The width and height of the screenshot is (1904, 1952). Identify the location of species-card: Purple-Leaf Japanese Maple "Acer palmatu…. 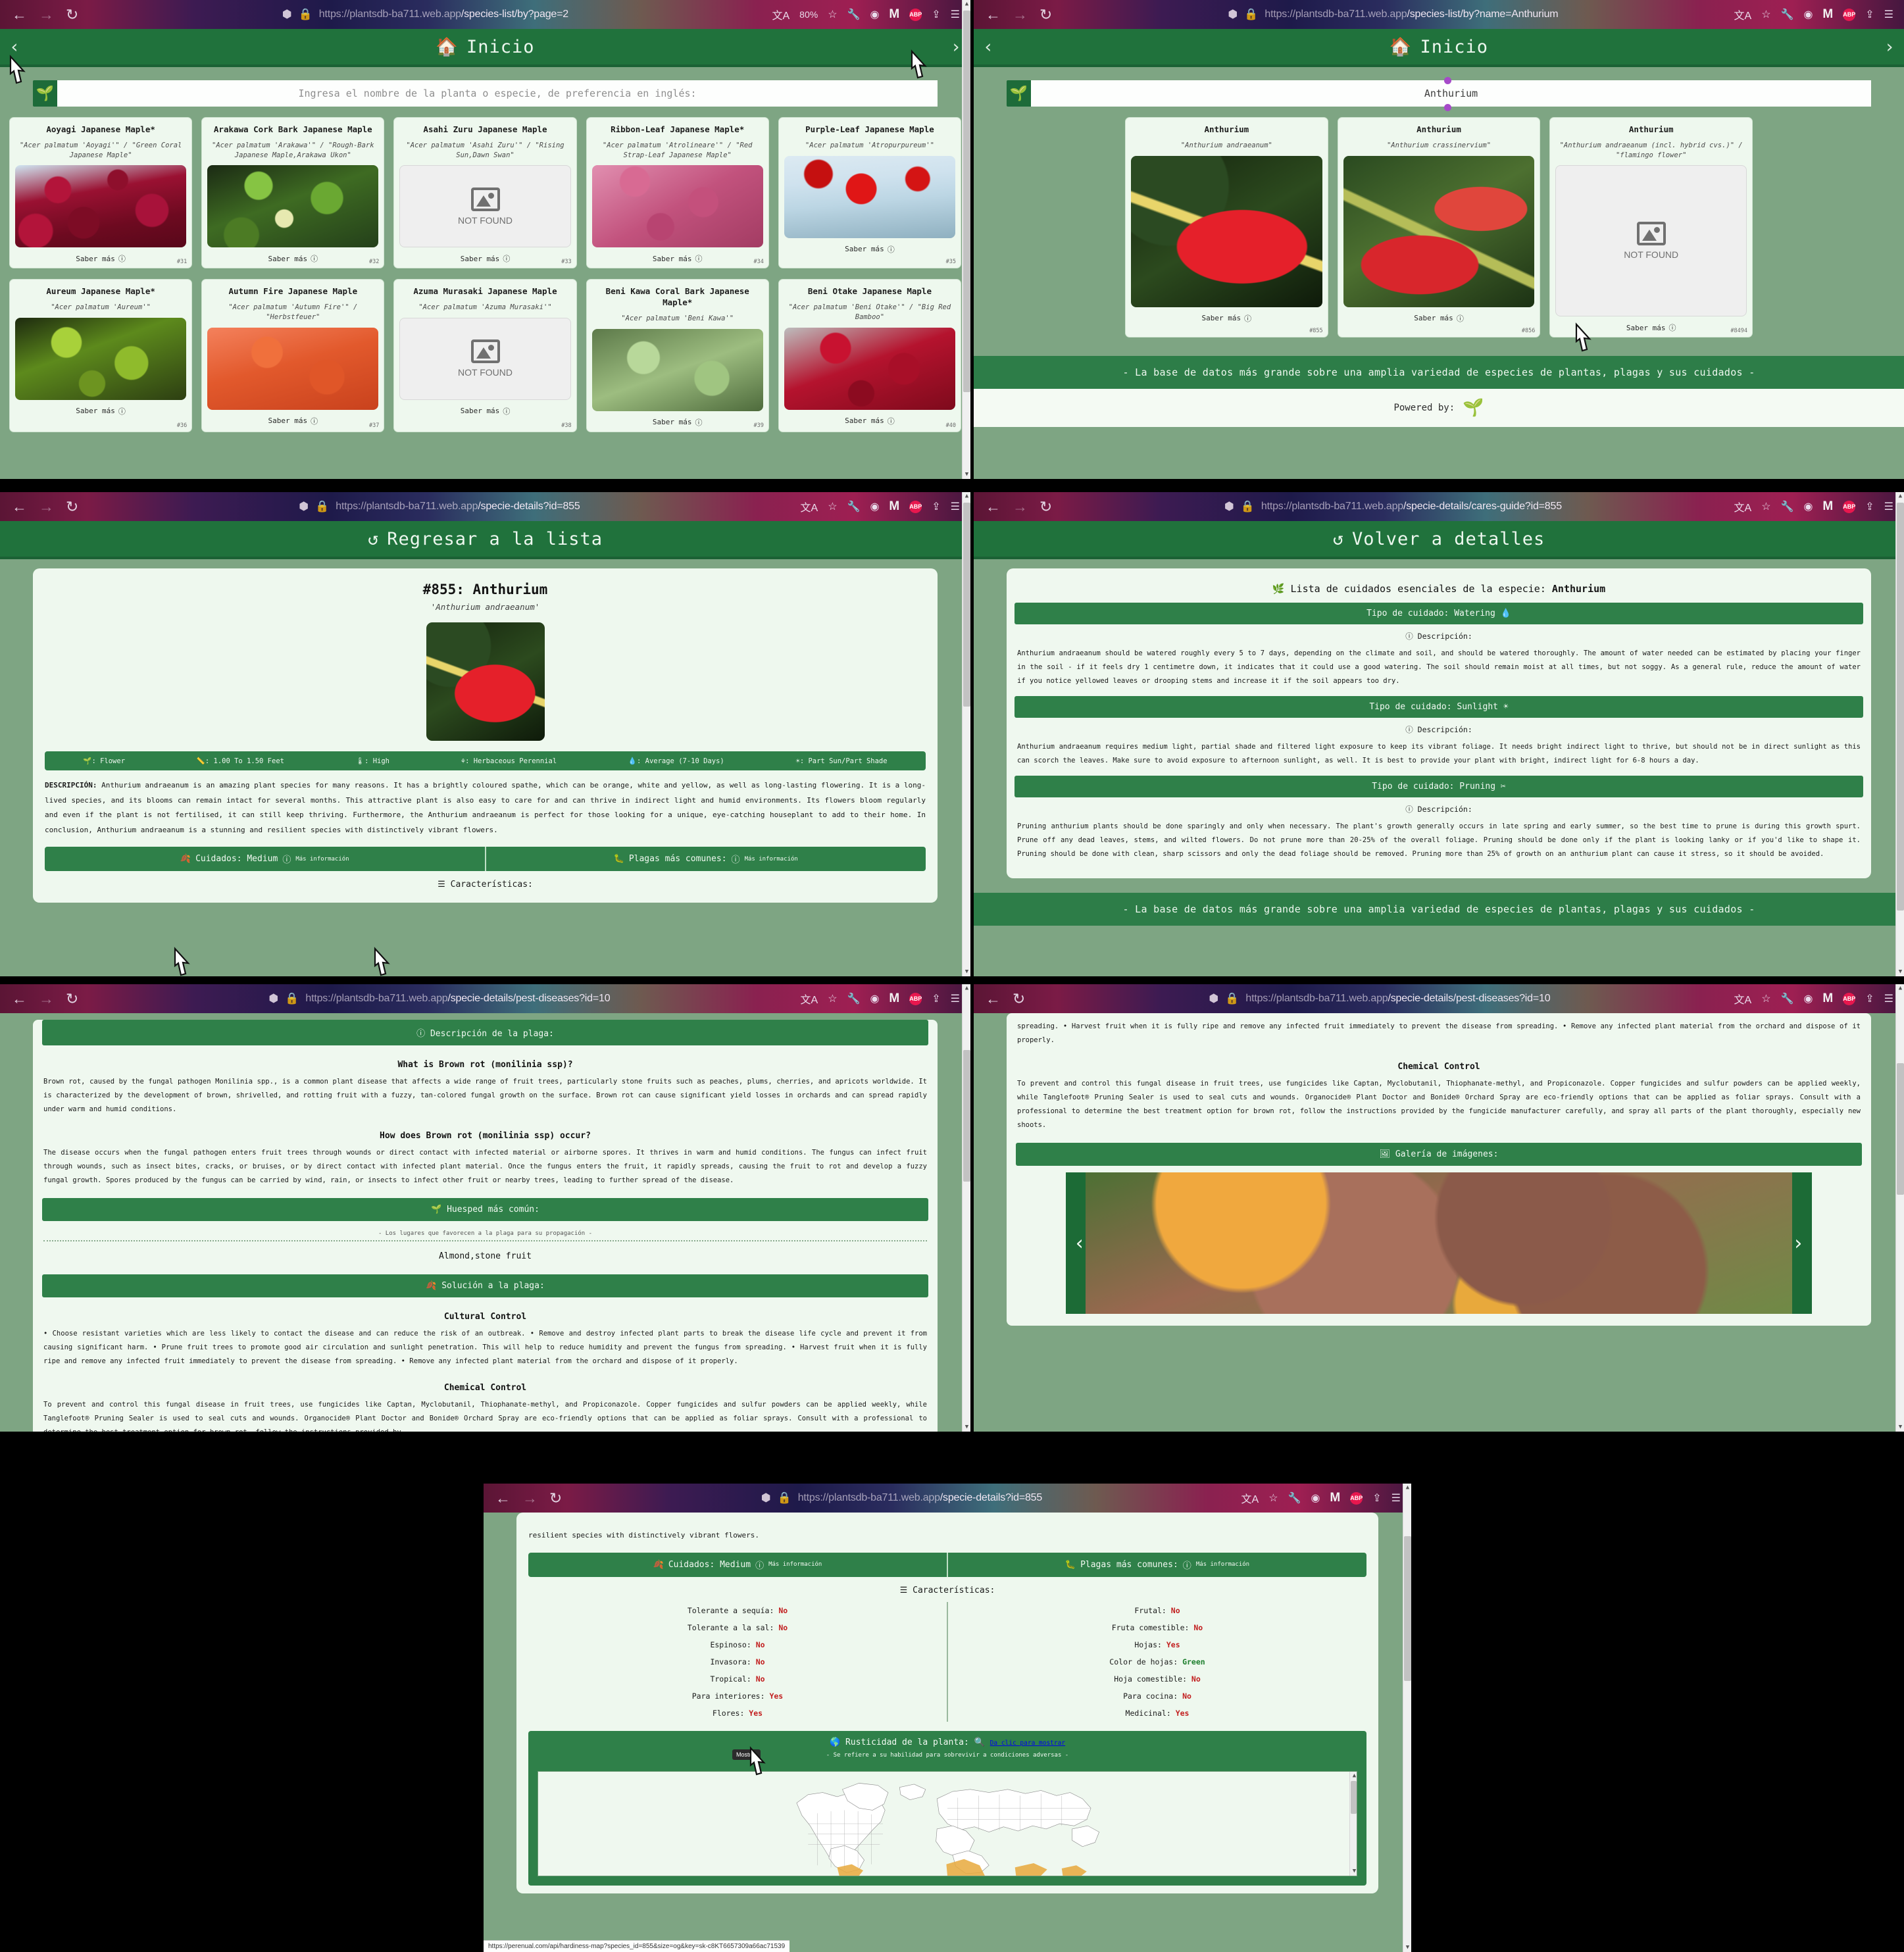
(870, 193).